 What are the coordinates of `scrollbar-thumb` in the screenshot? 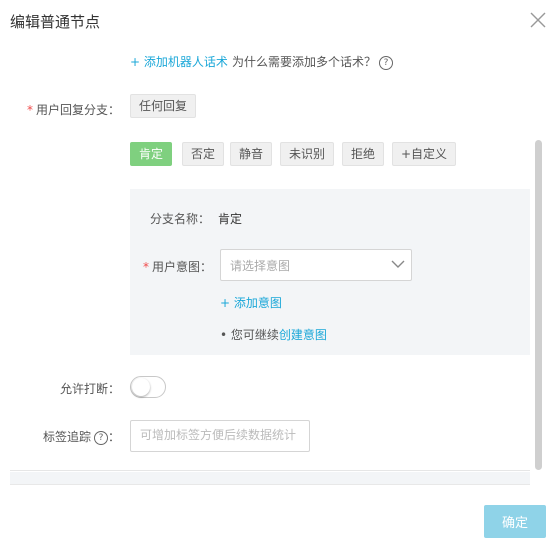 It's located at (538, 305).